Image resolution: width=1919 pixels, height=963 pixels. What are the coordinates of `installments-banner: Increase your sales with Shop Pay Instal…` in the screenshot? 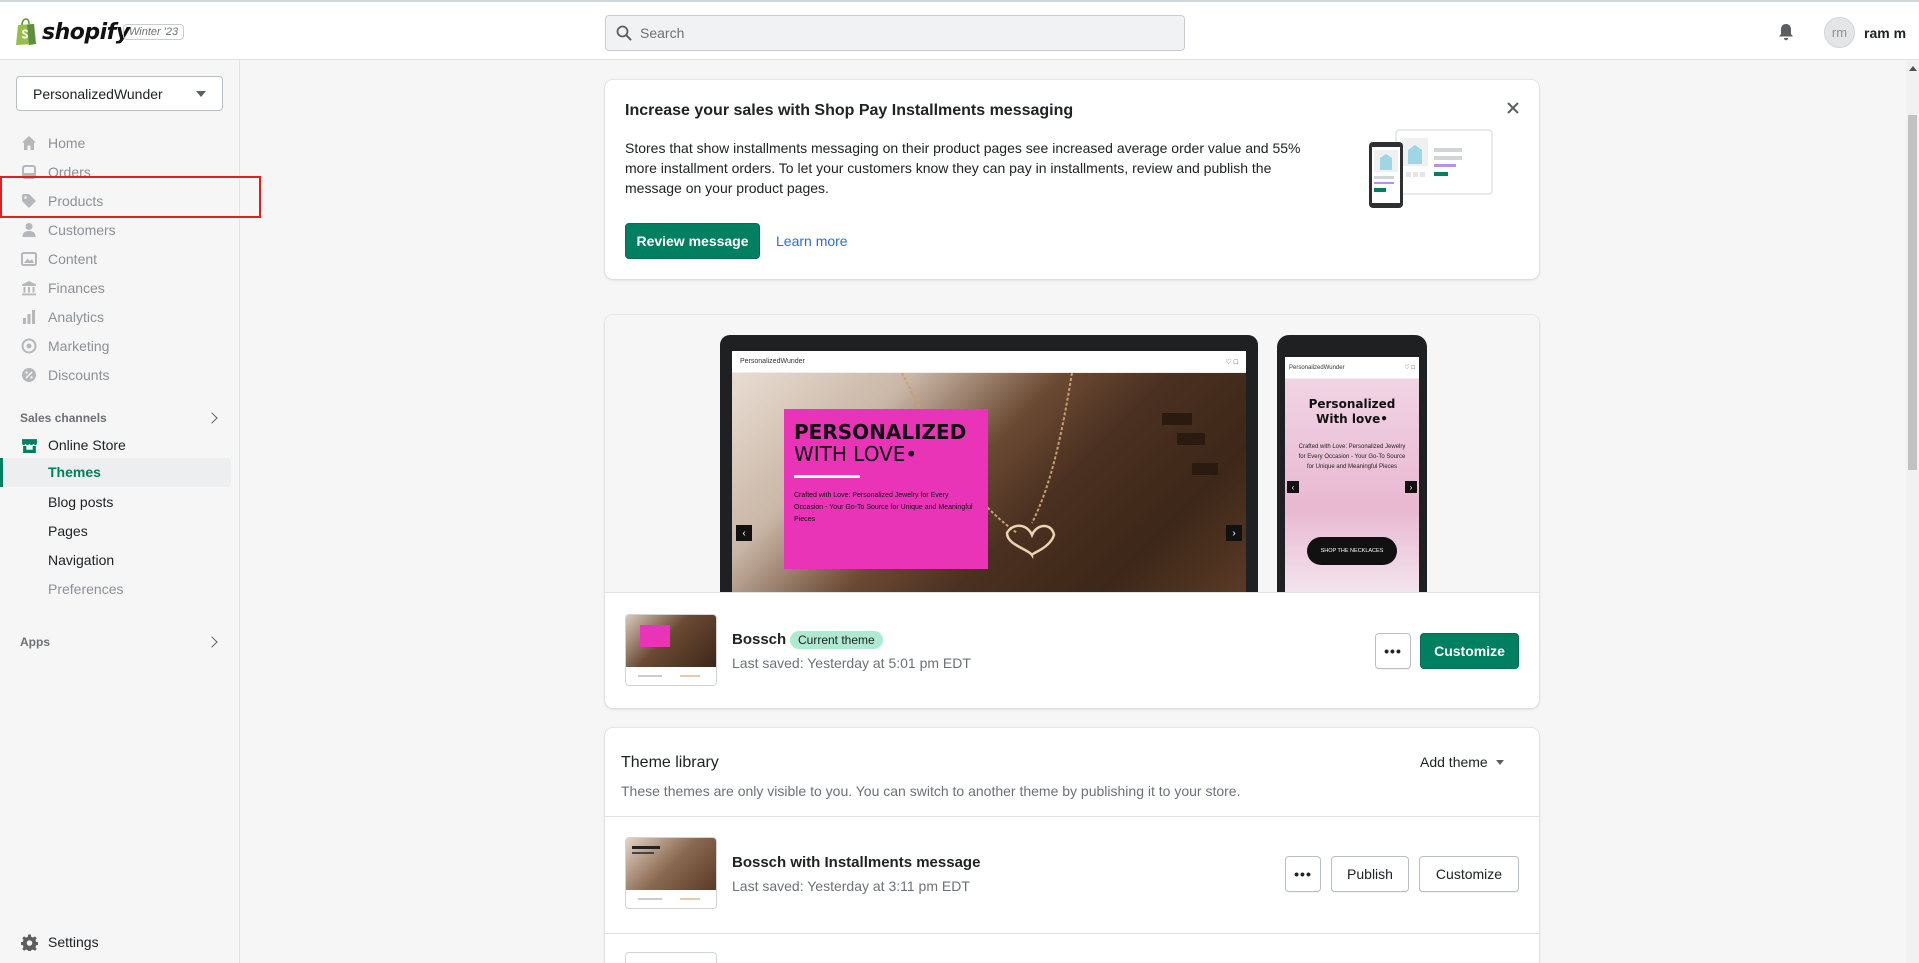 It's located at (1072, 179).